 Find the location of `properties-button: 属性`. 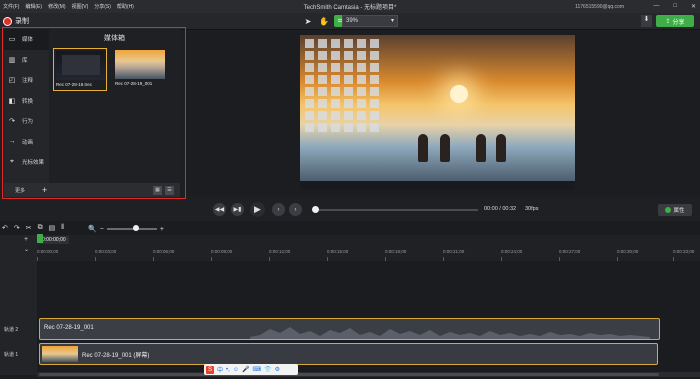

properties-button: 属性 is located at coordinates (675, 210).